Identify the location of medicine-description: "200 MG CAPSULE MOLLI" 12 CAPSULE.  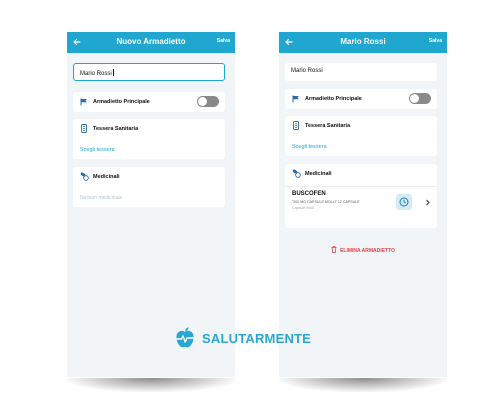
(326, 202).